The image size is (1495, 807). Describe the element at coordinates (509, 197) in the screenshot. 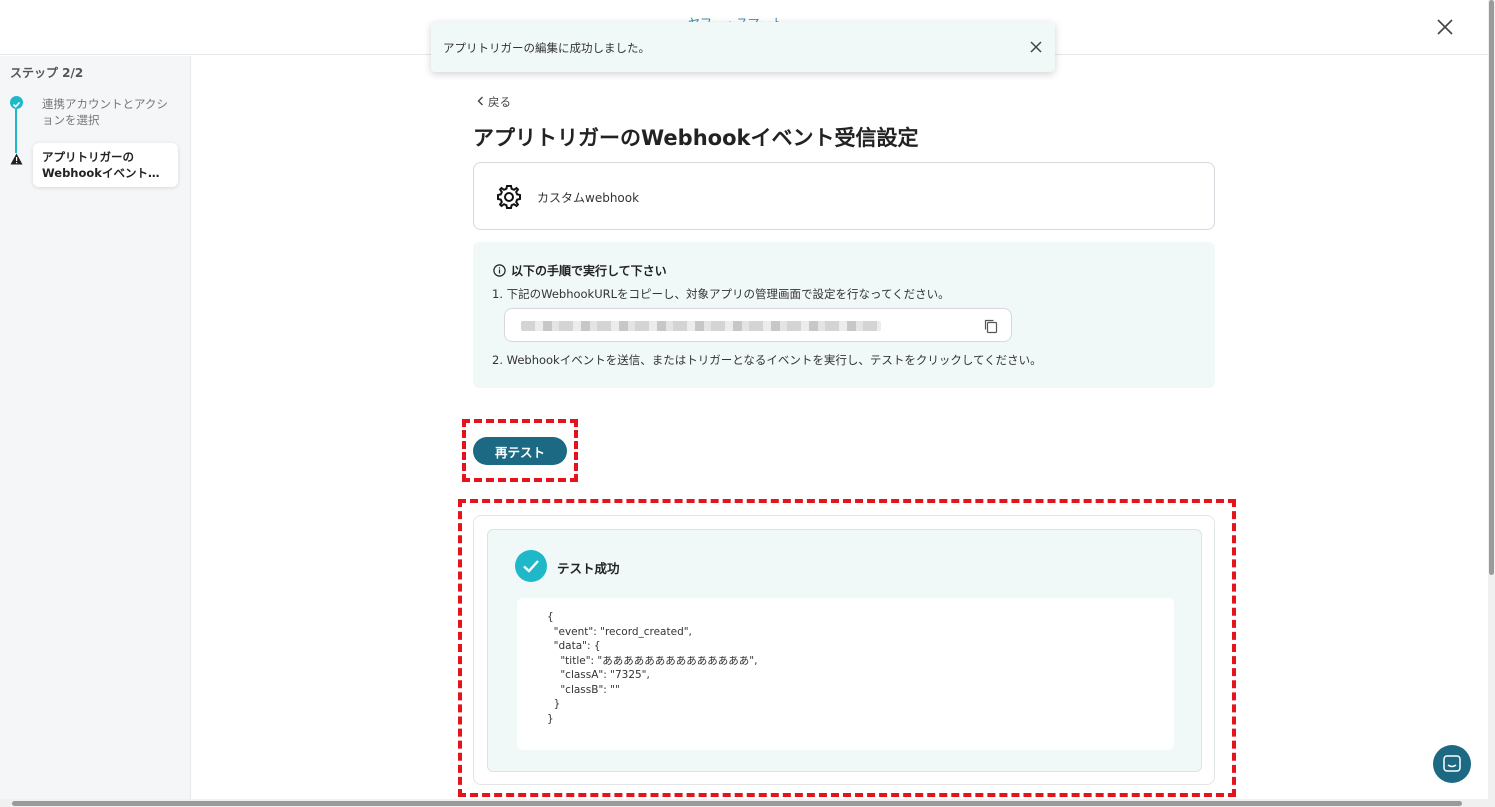

I see `gear-icon` at that location.